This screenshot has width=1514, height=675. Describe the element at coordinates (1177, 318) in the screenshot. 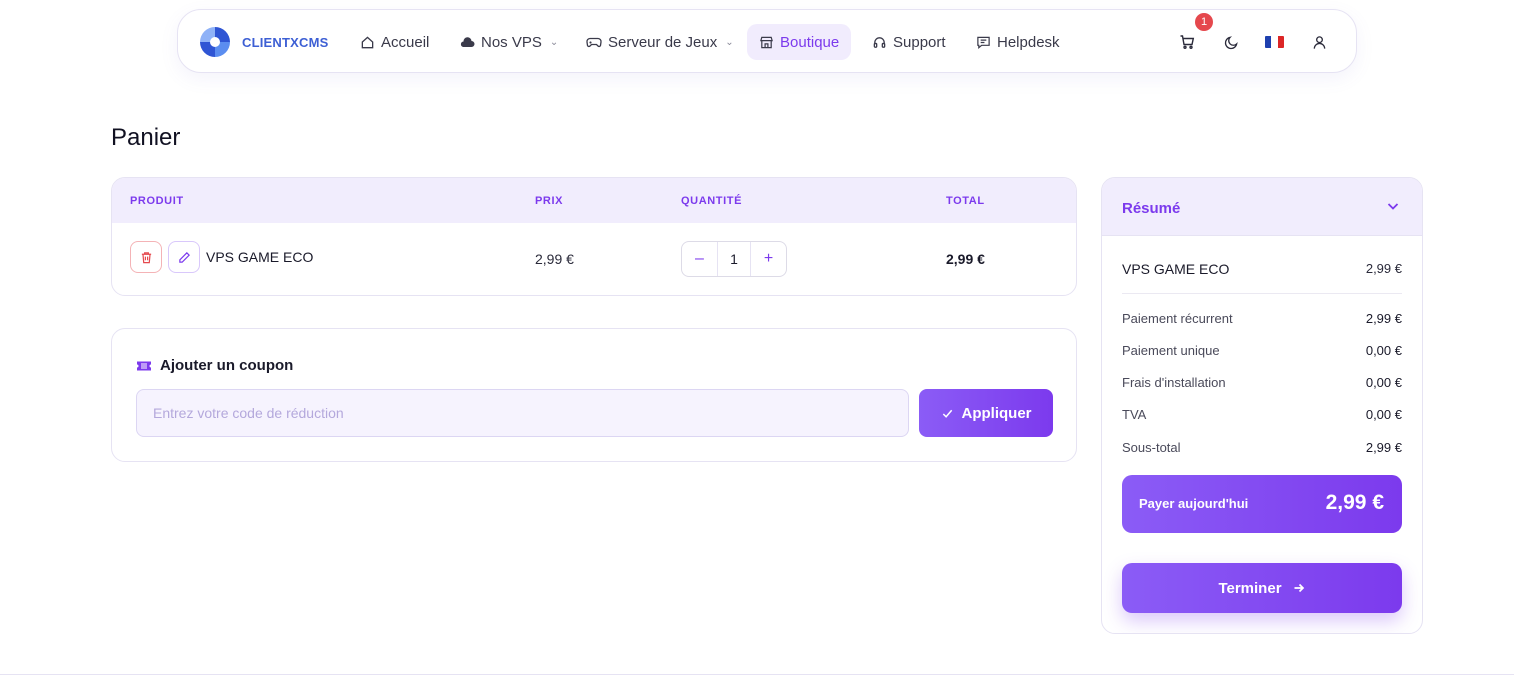

I see `summary-line-label: Paiement récurrent` at that location.